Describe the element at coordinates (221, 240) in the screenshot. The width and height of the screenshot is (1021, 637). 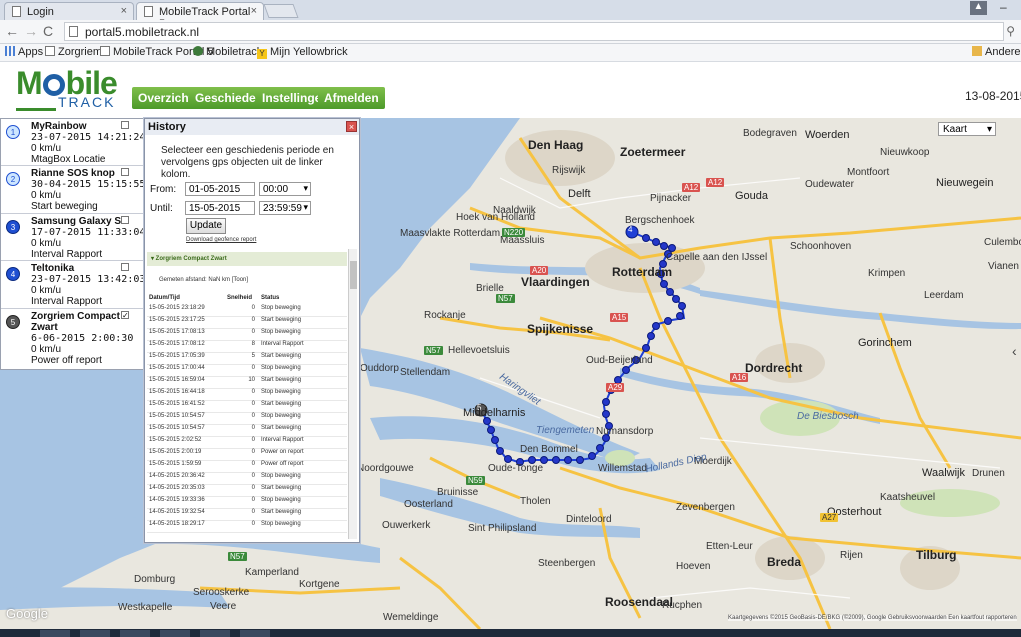
I see `download-geofence-link: Download geofence report` at that location.